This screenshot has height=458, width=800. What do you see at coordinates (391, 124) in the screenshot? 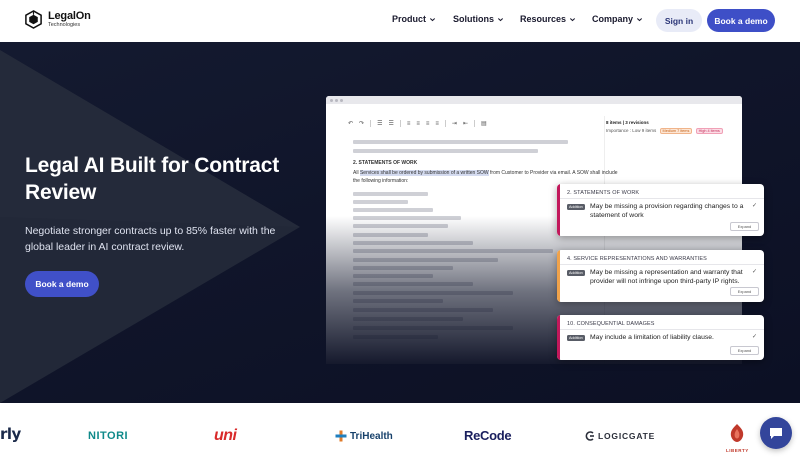
I see `numbered-list-icon: ☰` at bounding box center [391, 124].